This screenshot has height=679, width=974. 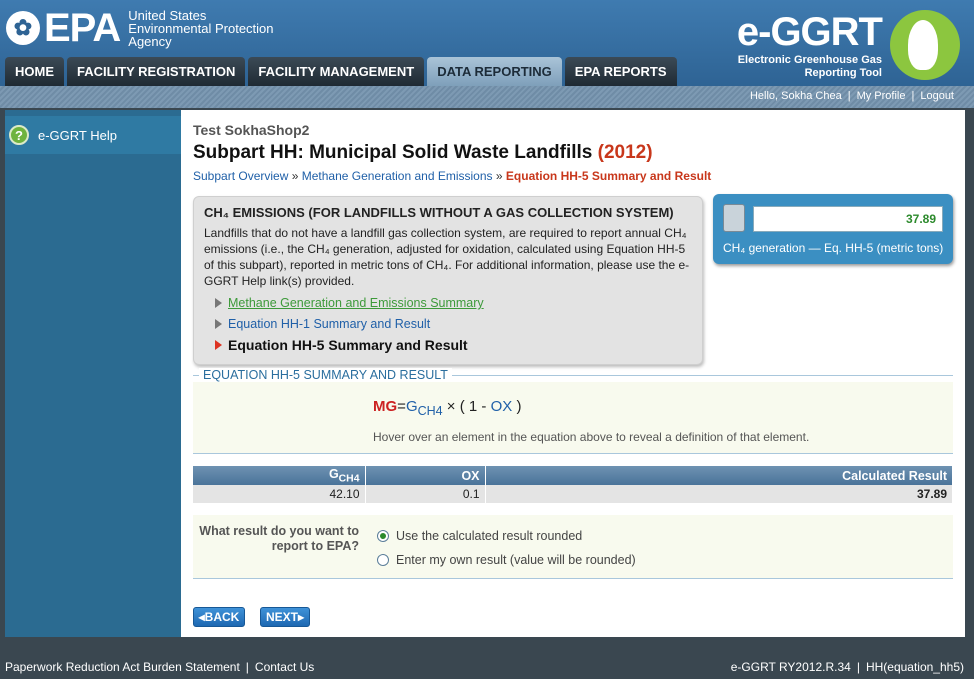 I want to click on user-bar: Hello, Sokha Chea | My Profile | Logout, so click(x=487, y=97).